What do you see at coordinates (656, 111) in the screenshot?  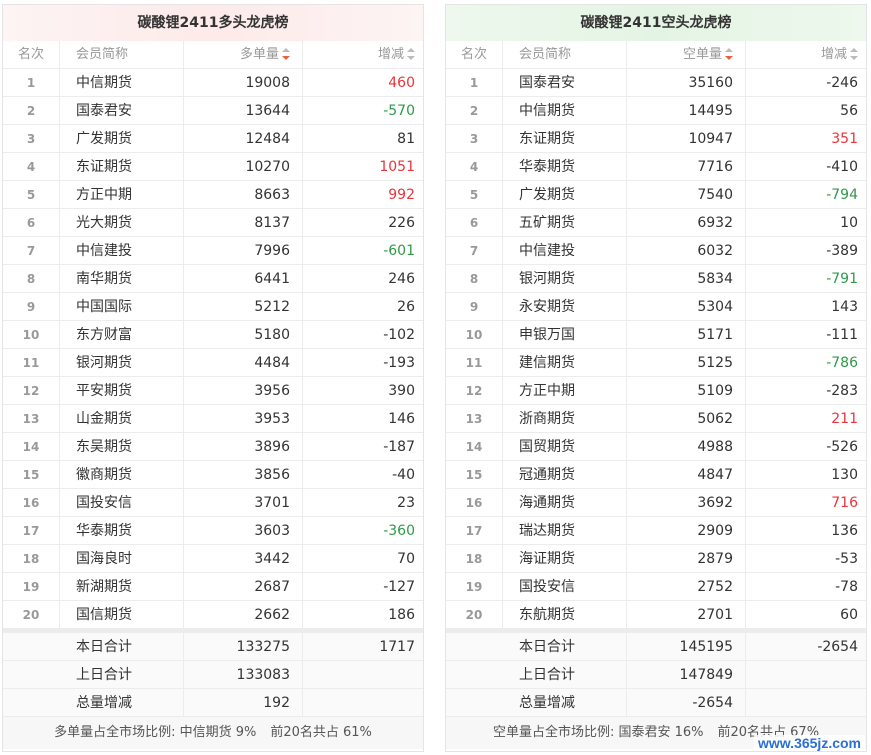 I see `table-row: 2 中信期货 14495 56` at bounding box center [656, 111].